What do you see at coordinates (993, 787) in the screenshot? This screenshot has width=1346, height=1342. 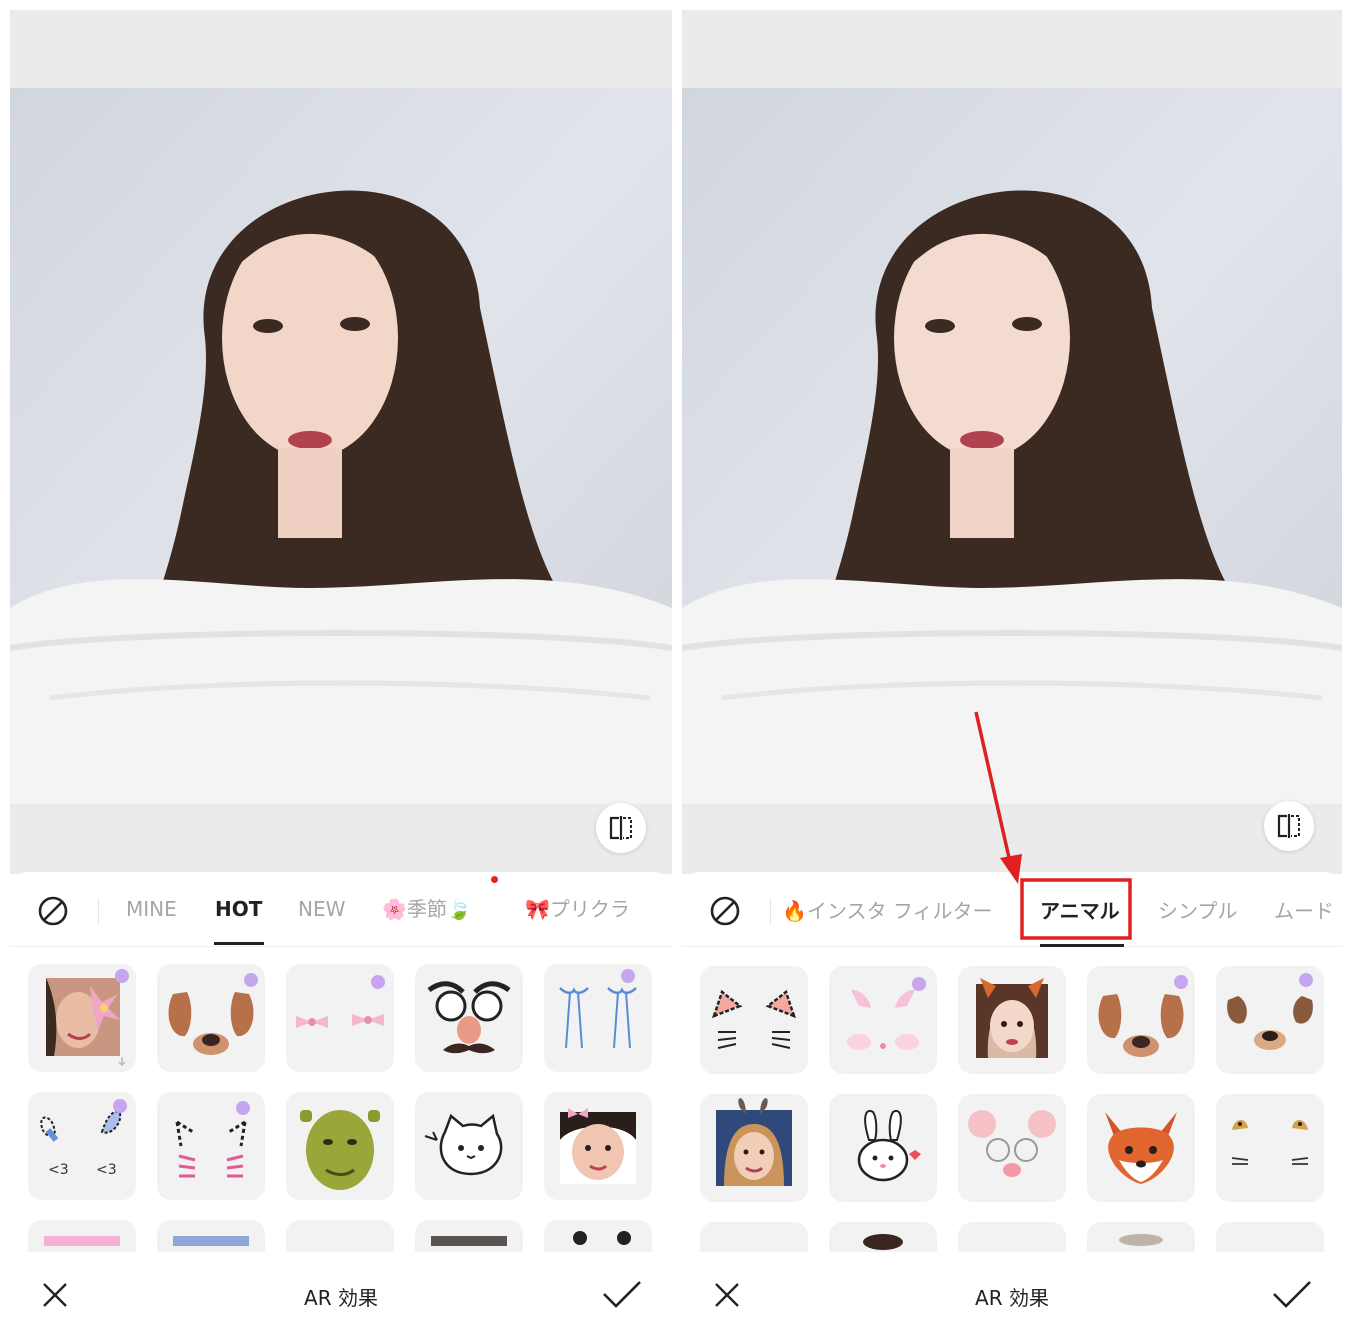 I see `annotation-arrow` at bounding box center [993, 787].